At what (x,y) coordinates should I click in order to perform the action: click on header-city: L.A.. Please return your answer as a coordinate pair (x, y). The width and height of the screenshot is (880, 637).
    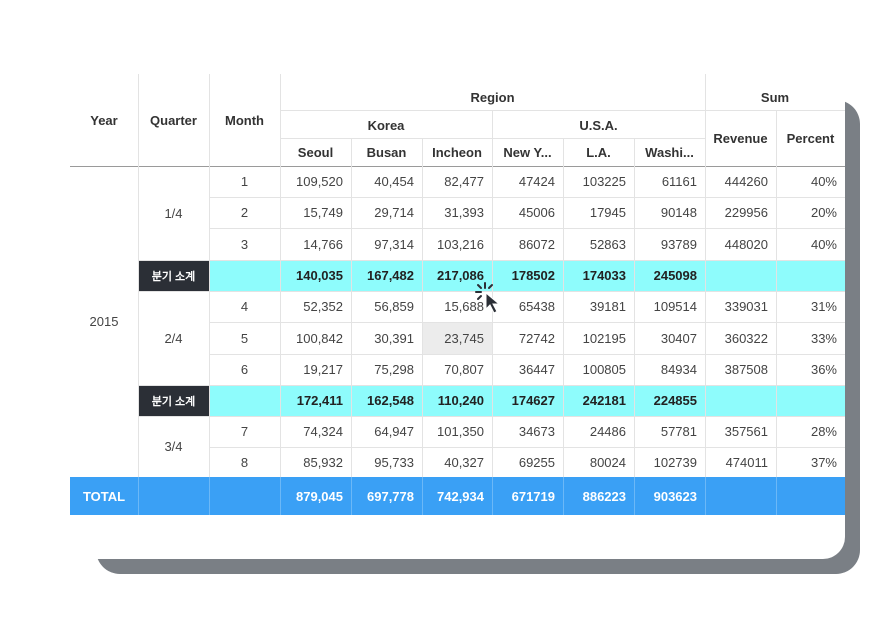
    Looking at the image, I should click on (598, 152).